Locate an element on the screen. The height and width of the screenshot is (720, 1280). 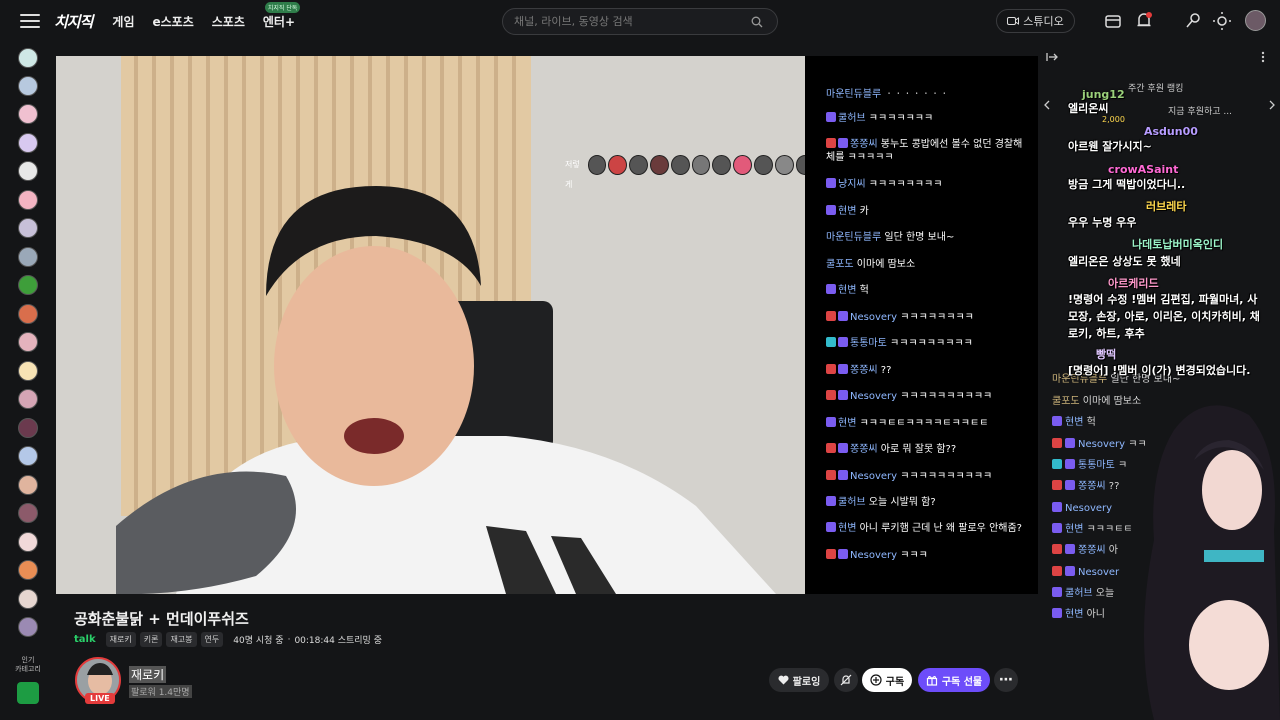
overlay-message: 로키, 하트, 후추 is located at coordinates (1106, 333).